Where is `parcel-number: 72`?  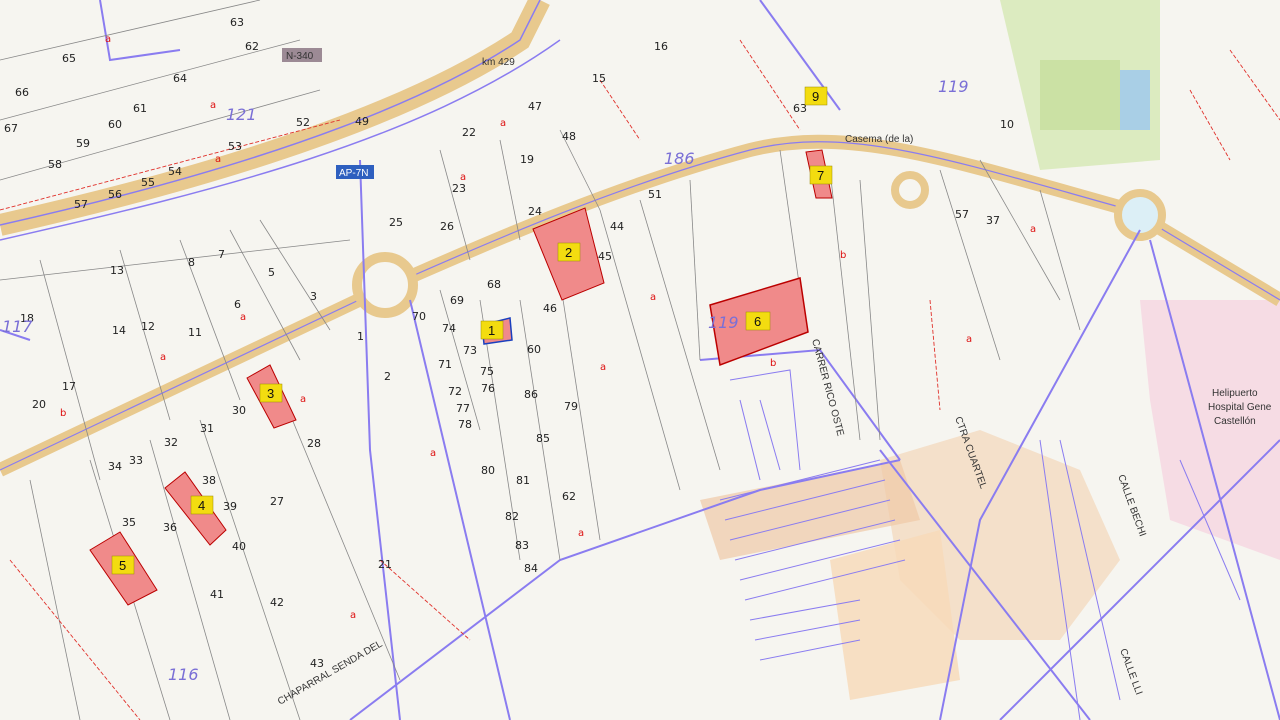
parcel-number: 72 is located at coordinates (455, 391).